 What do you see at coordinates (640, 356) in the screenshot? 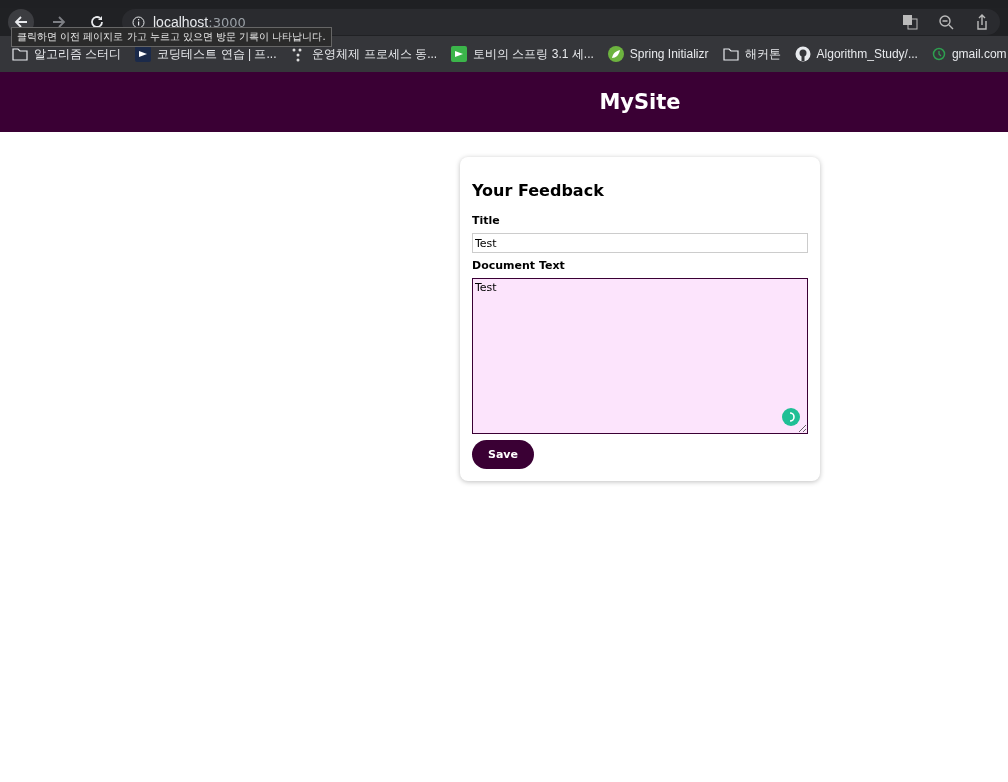
I see `text-area: Test` at bounding box center [640, 356].